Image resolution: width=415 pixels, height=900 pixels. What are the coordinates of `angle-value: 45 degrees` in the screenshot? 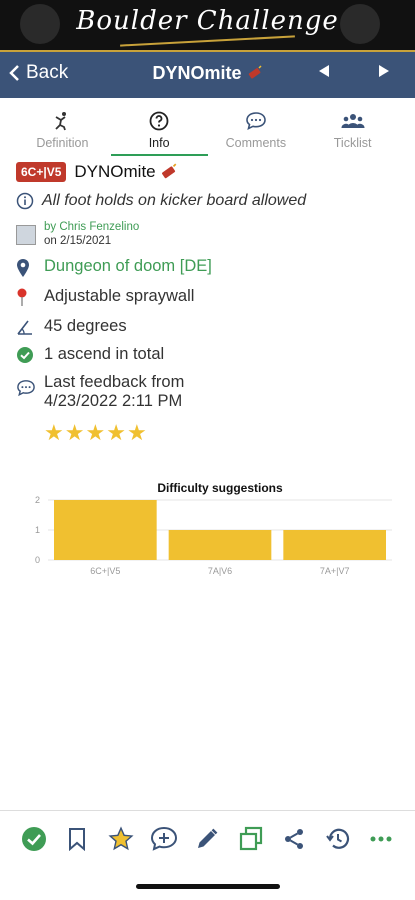 It's located at (85, 326).